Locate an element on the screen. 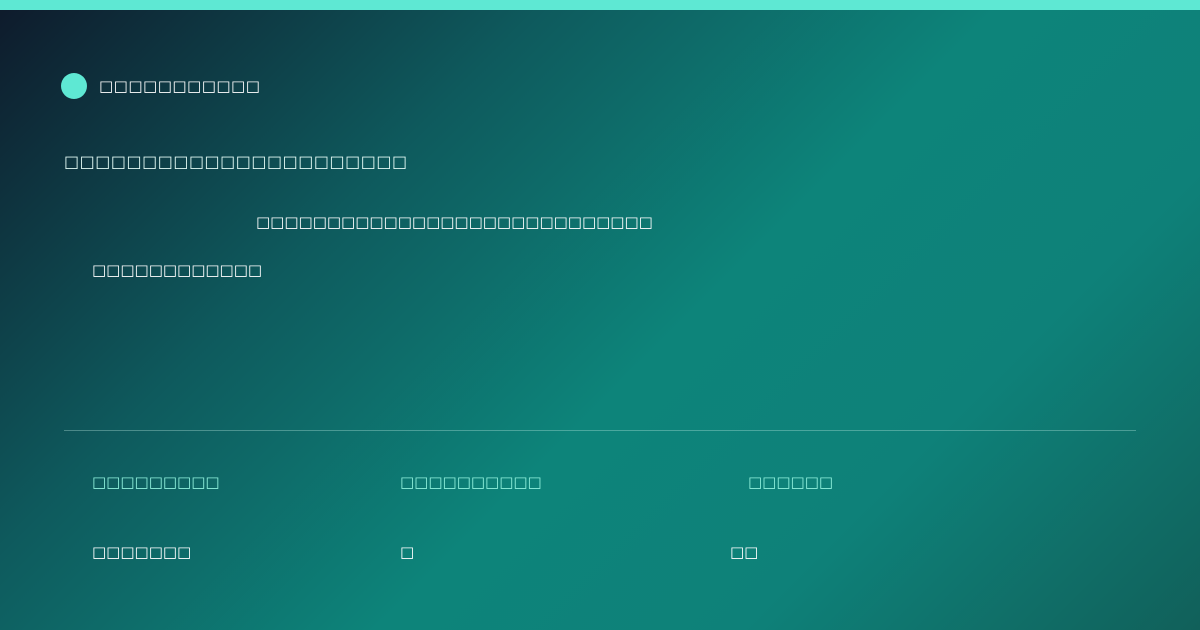 The height and width of the screenshot is (630, 1200). divider is located at coordinates (600, 430).